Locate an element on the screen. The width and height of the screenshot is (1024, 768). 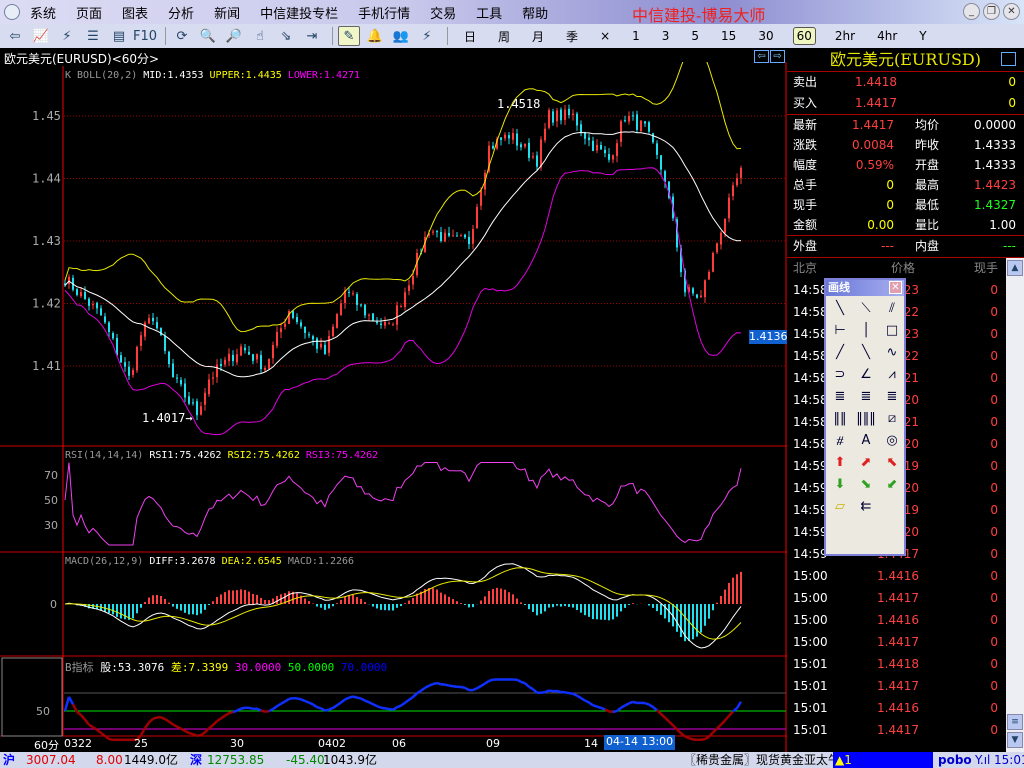
tick-scrollbar: ▲ ≡ ▼ is located at coordinates (1015, 505).